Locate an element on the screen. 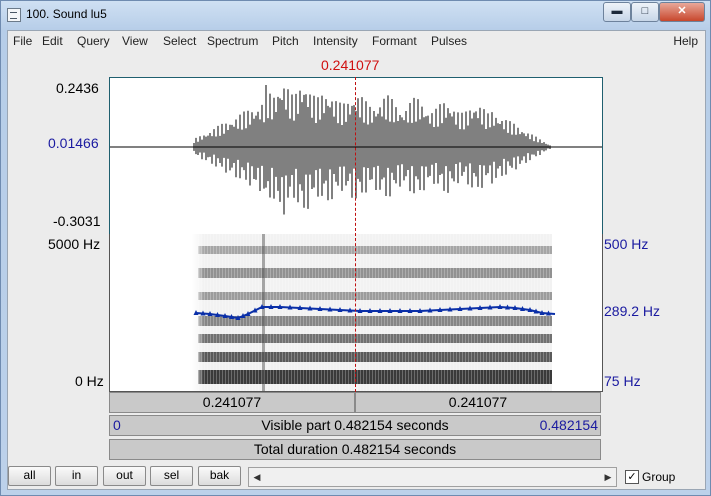 The height and width of the screenshot is (496, 711). horizontal-scrollbar: ◀ ▶ is located at coordinates (432, 477).